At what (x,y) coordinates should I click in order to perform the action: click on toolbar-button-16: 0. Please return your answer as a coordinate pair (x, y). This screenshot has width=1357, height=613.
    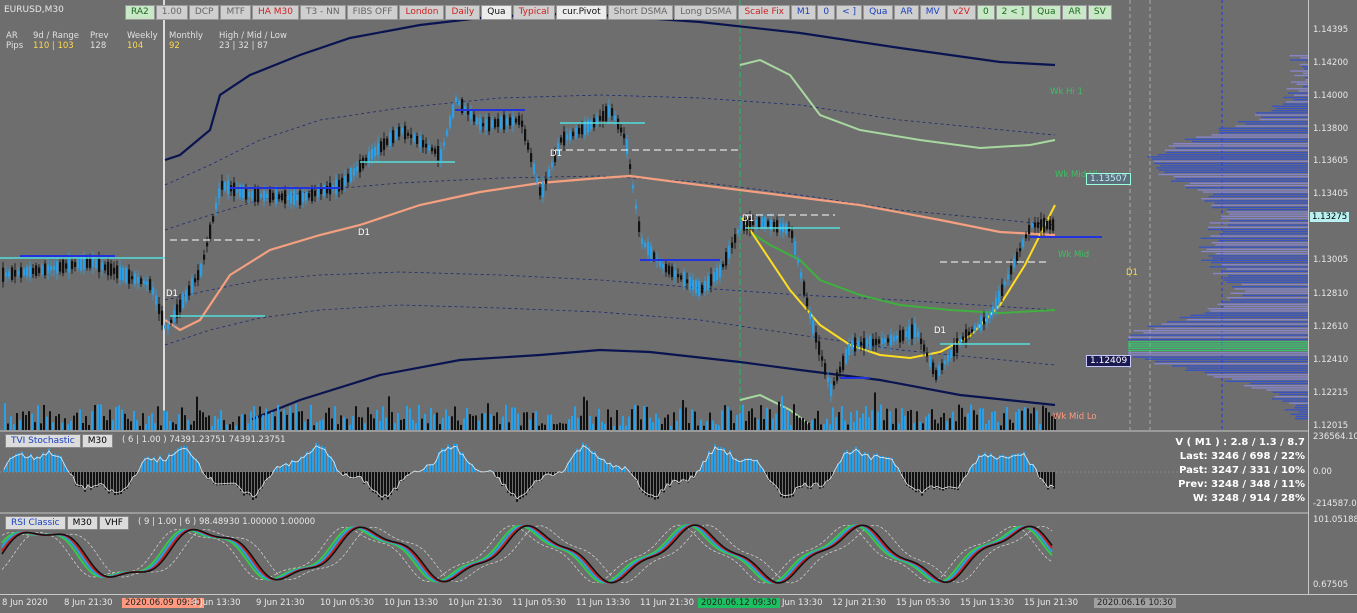
    Looking at the image, I should click on (826, 12).